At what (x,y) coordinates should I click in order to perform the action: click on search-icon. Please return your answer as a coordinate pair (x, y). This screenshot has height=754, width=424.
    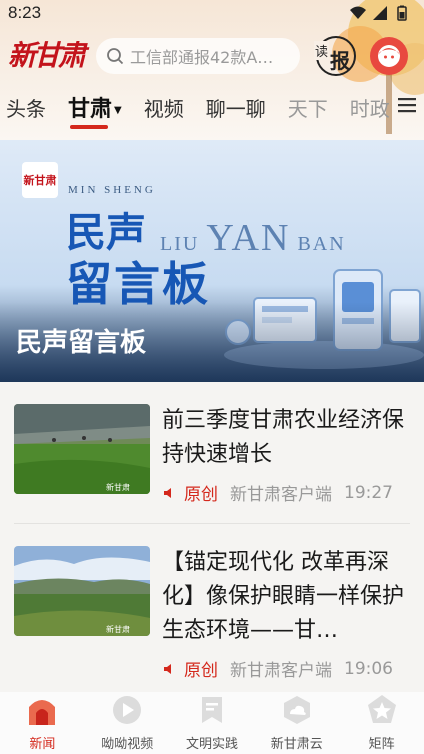
    Looking at the image, I should click on (115, 56).